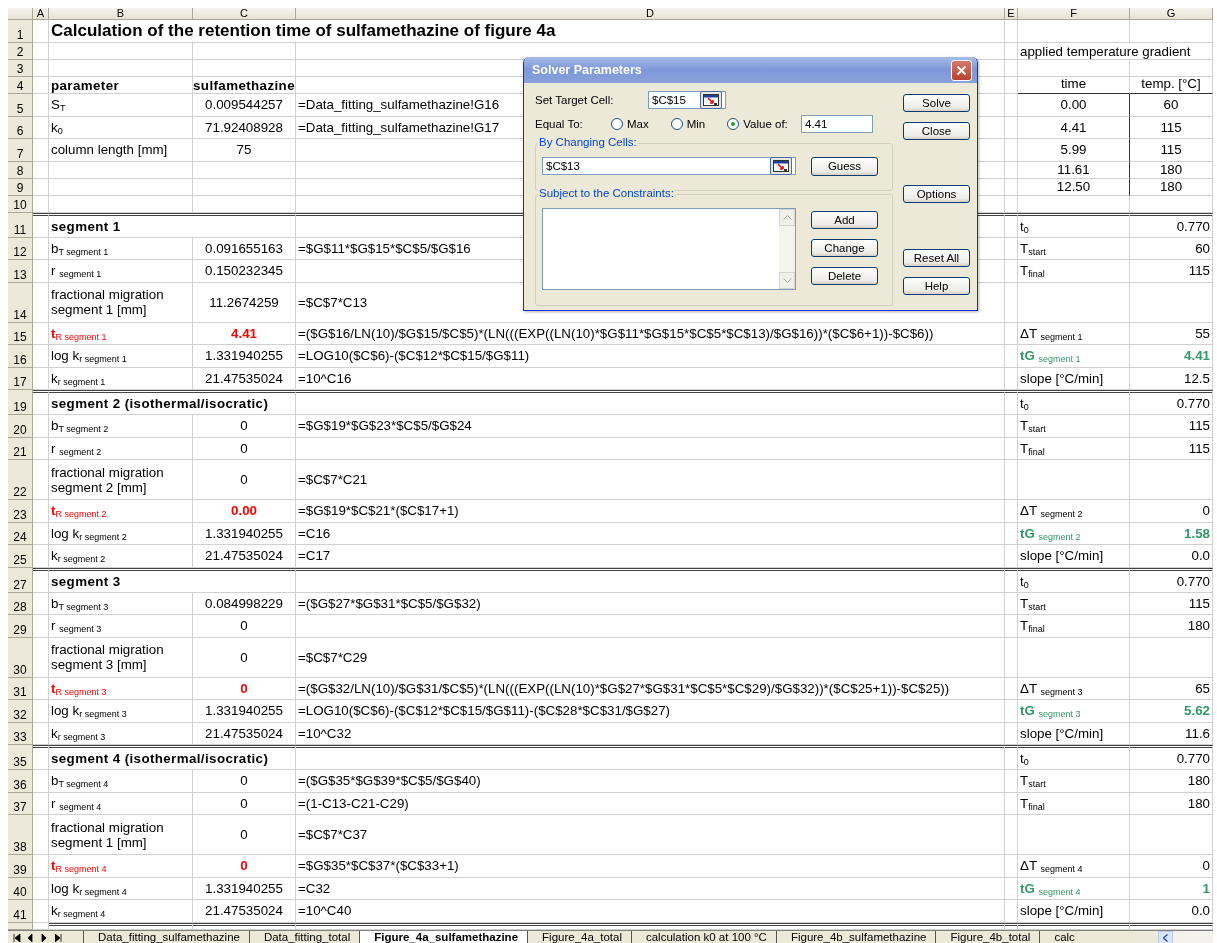 The height and width of the screenshot is (943, 1217). Describe the element at coordinates (121, 911) in the screenshot. I see `label-cell: k$_{r segment 4}$` at that location.